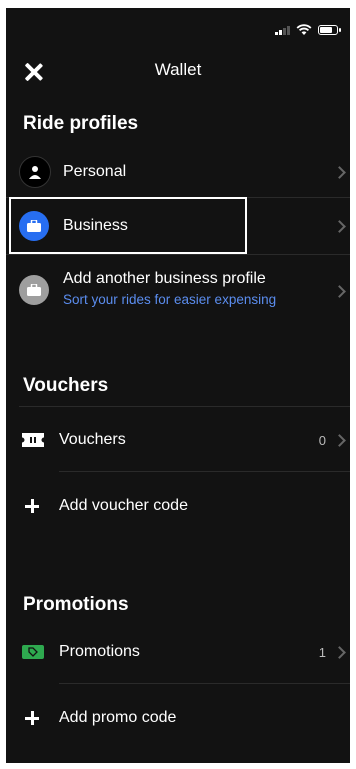 This screenshot has height=769, width=356. What do you see at coordinates (33, 440) in the screenshot?
I see `voucher-icon` at bounding box center [33, 440].